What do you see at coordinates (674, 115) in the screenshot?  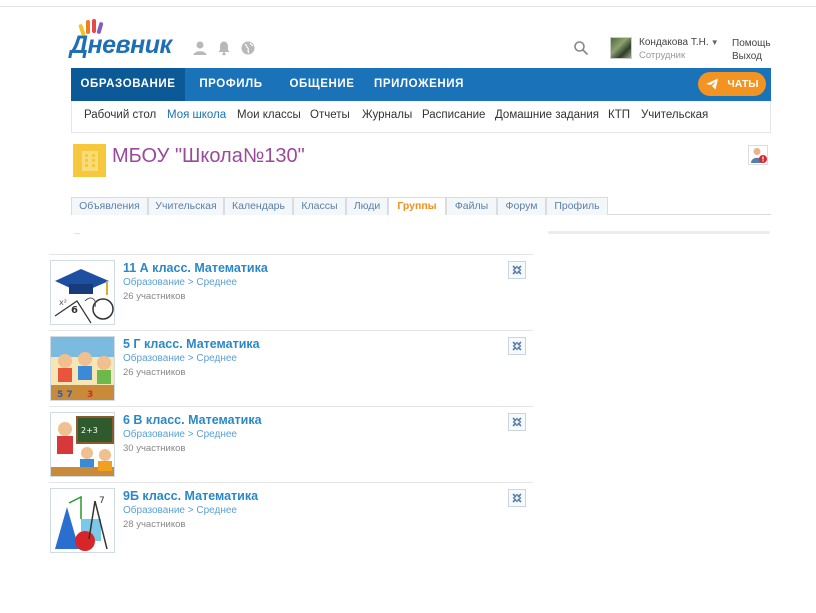 I see `sub-item-teachers-room: Учительская` at bounding box center [674, 115].